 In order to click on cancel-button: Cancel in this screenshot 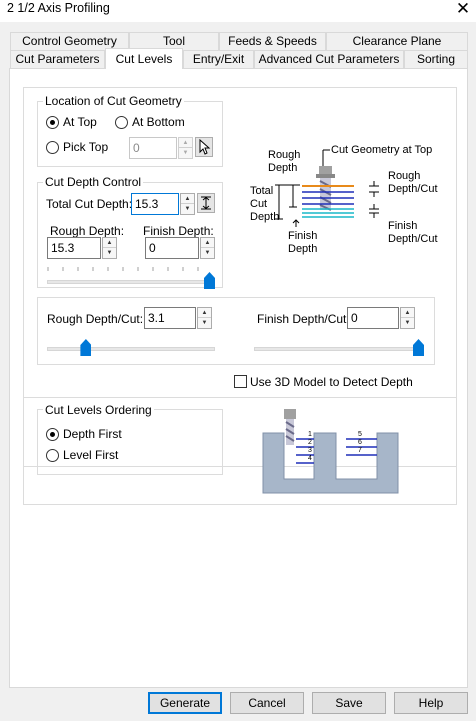, I will do `click(267, 703)`.